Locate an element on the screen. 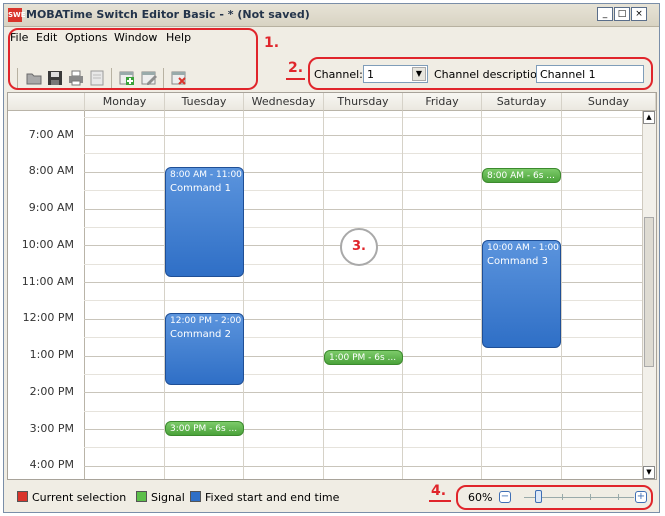  day-header-sunday: Sunday is located at coordinates (609, 102).